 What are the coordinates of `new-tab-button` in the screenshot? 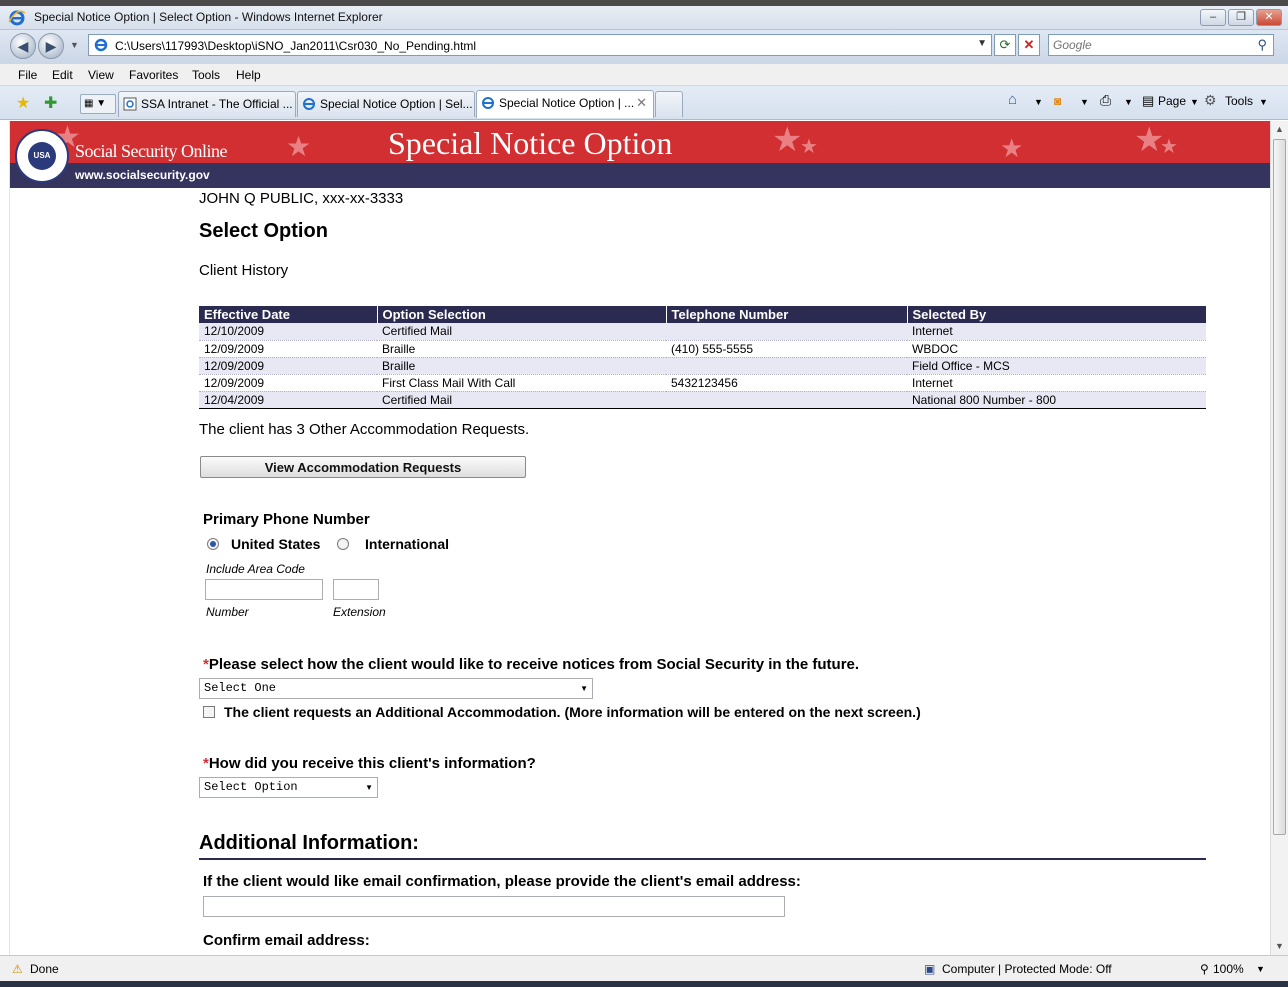 It's located at (669, 104).